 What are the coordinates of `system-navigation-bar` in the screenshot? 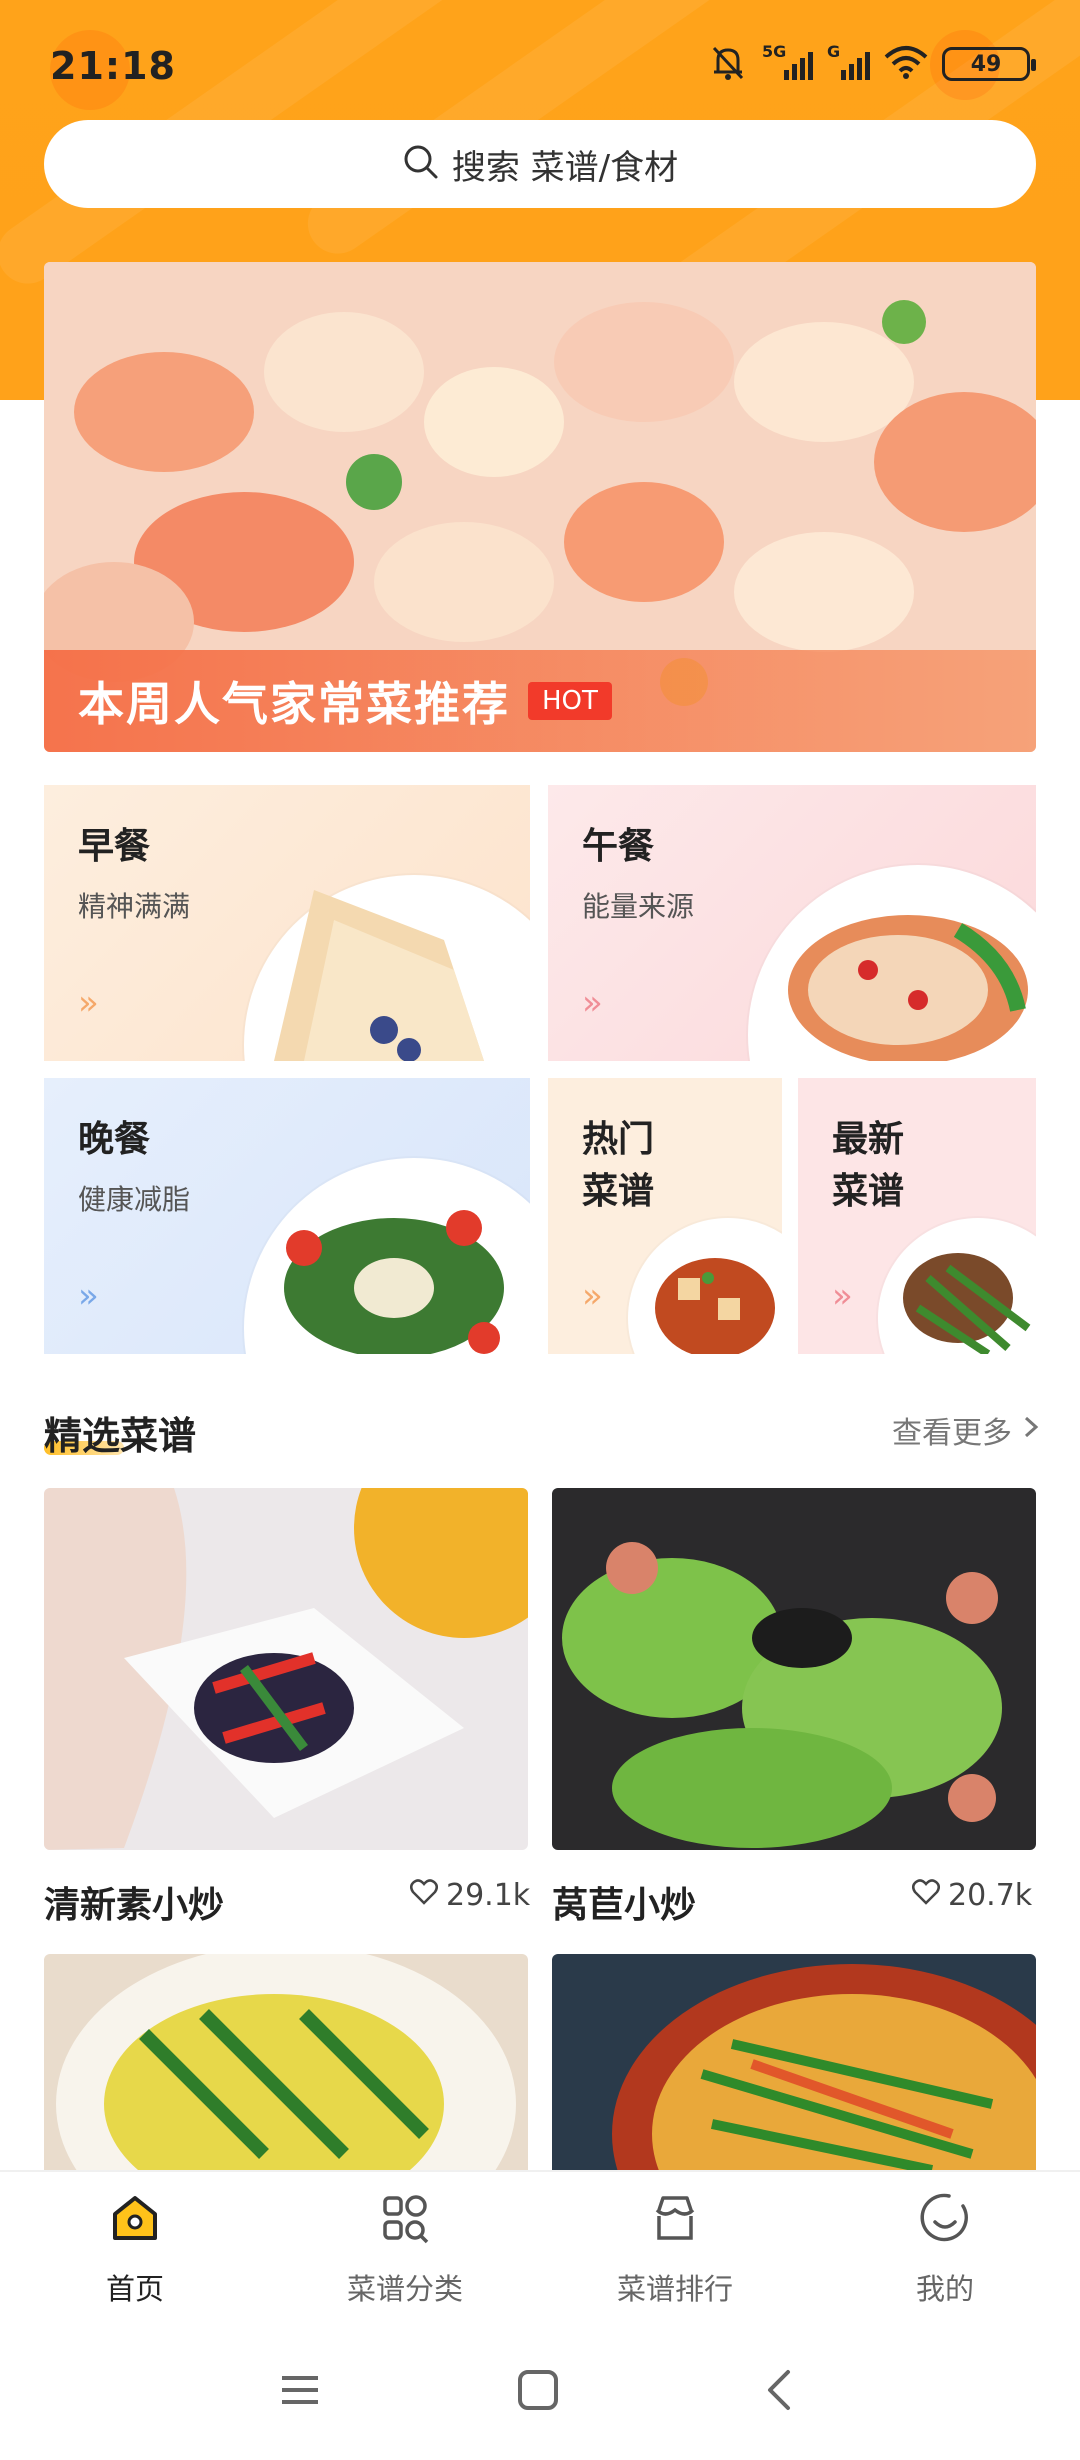 It's located at (540, 2400).